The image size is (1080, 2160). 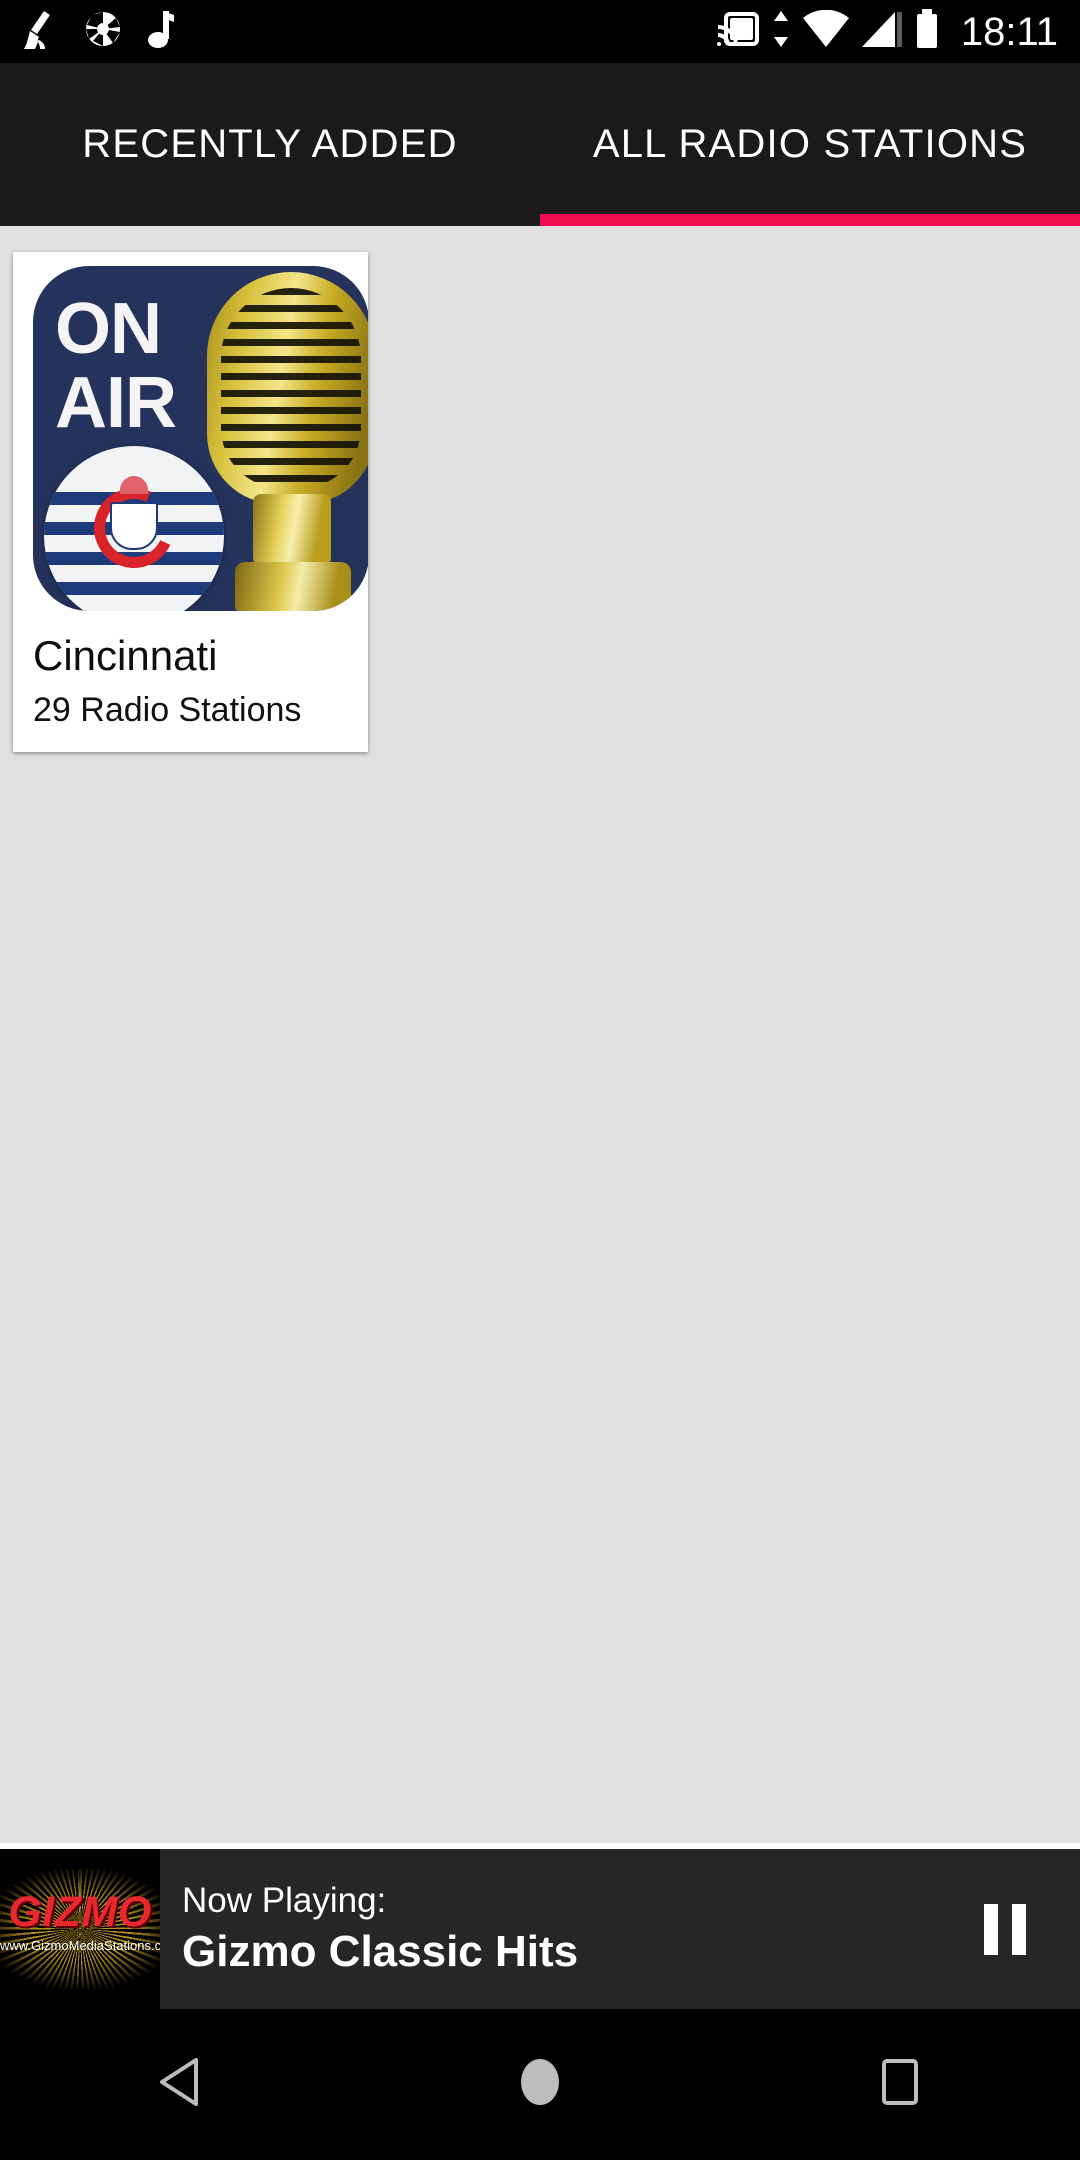 I want to click on station-card-title: Cincinnati, so click(x=125, y=655).